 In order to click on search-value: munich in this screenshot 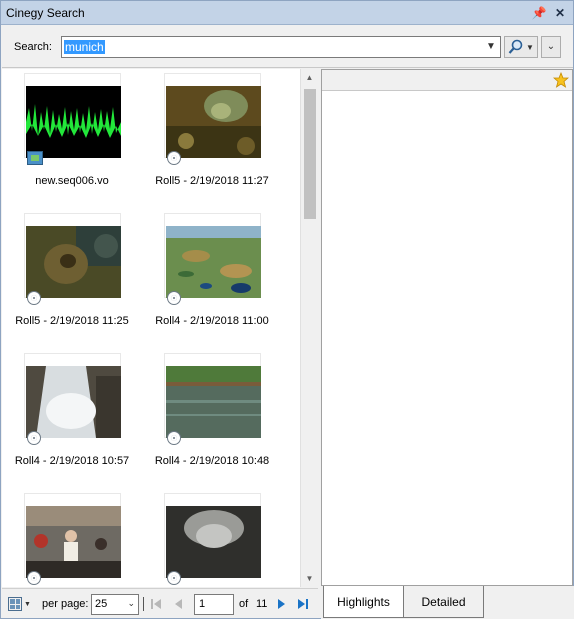, I will do `click(84, 47)`.